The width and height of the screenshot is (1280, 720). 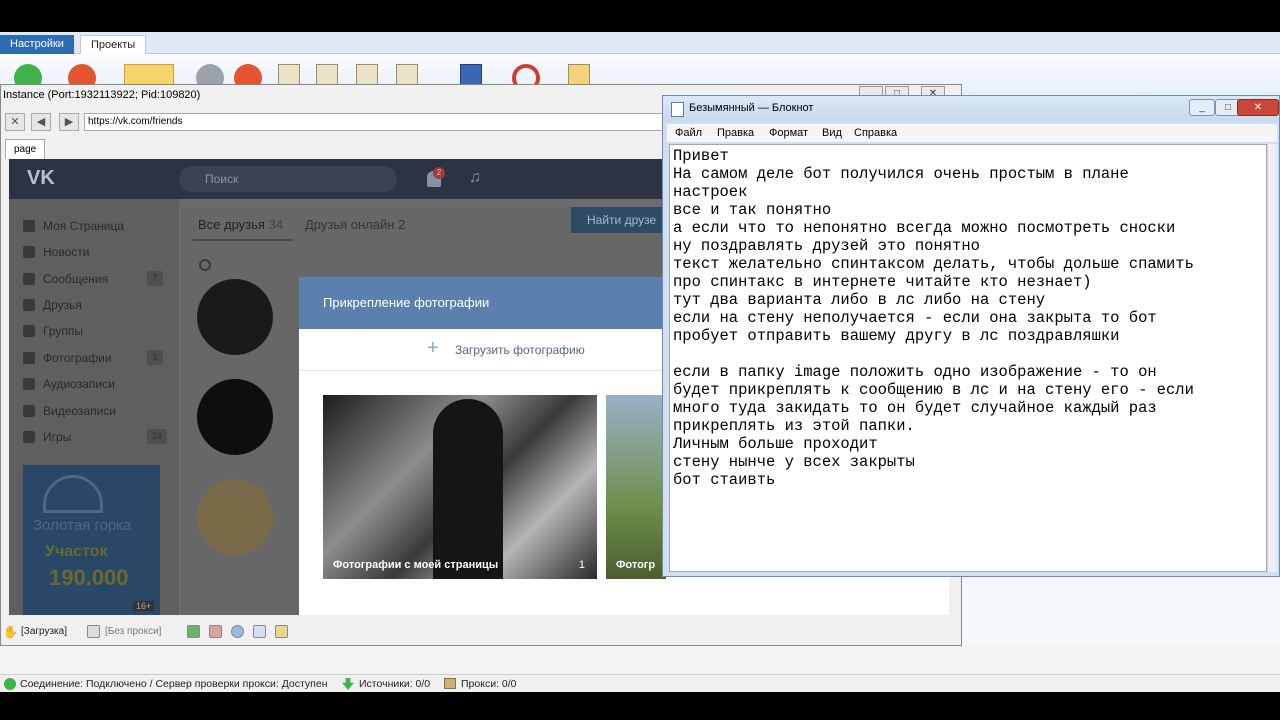 What do you see at coordinates (144, 606) in the screenshot?
I see `ad-age-label: 16+` at bounding box center [144, 606].